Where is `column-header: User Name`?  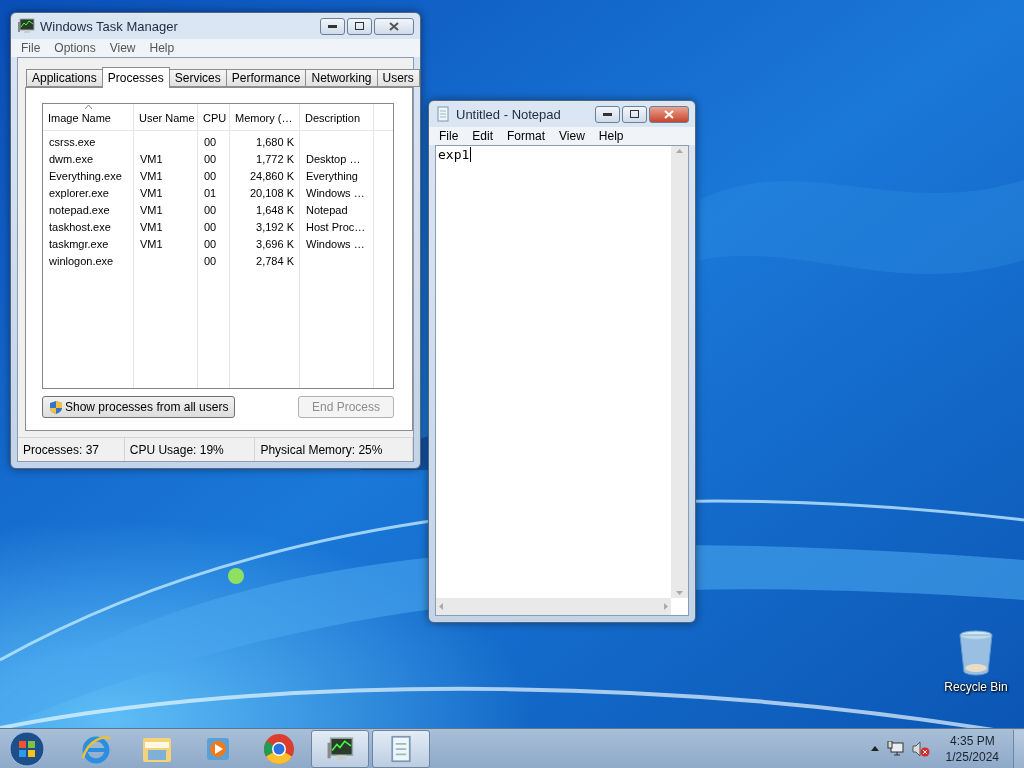
column-header: User Name is located at coordinates (166, 117).